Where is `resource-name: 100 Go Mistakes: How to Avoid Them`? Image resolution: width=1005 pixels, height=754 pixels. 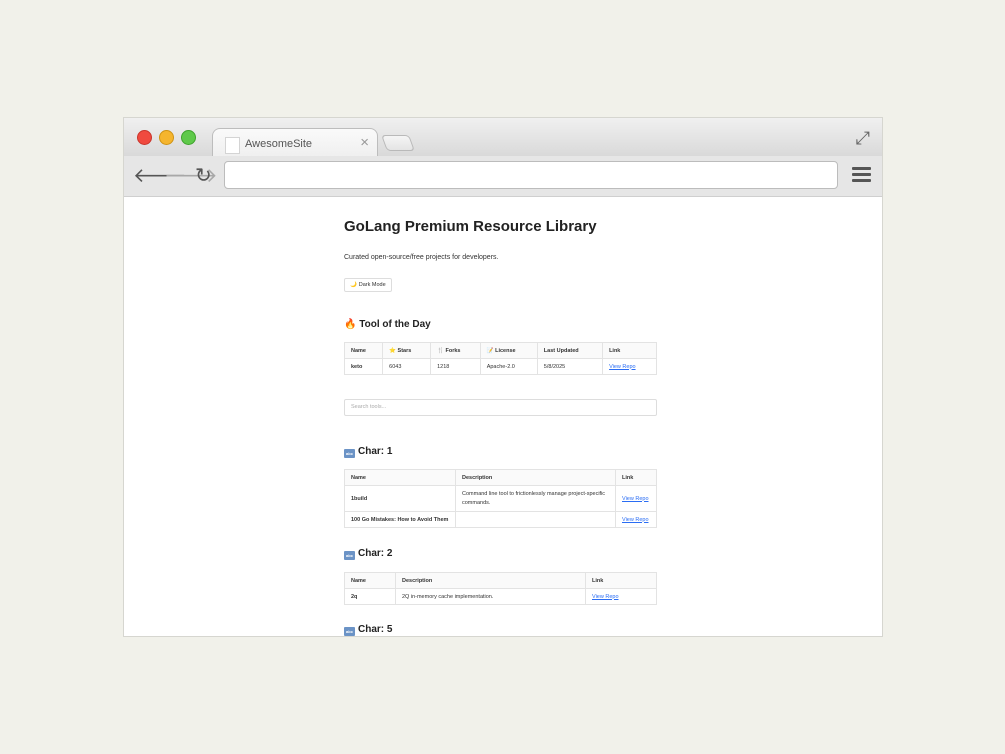
resource-name: 100 Go Mistakes: How to Avoid Them is located at coordinates (400, 519).